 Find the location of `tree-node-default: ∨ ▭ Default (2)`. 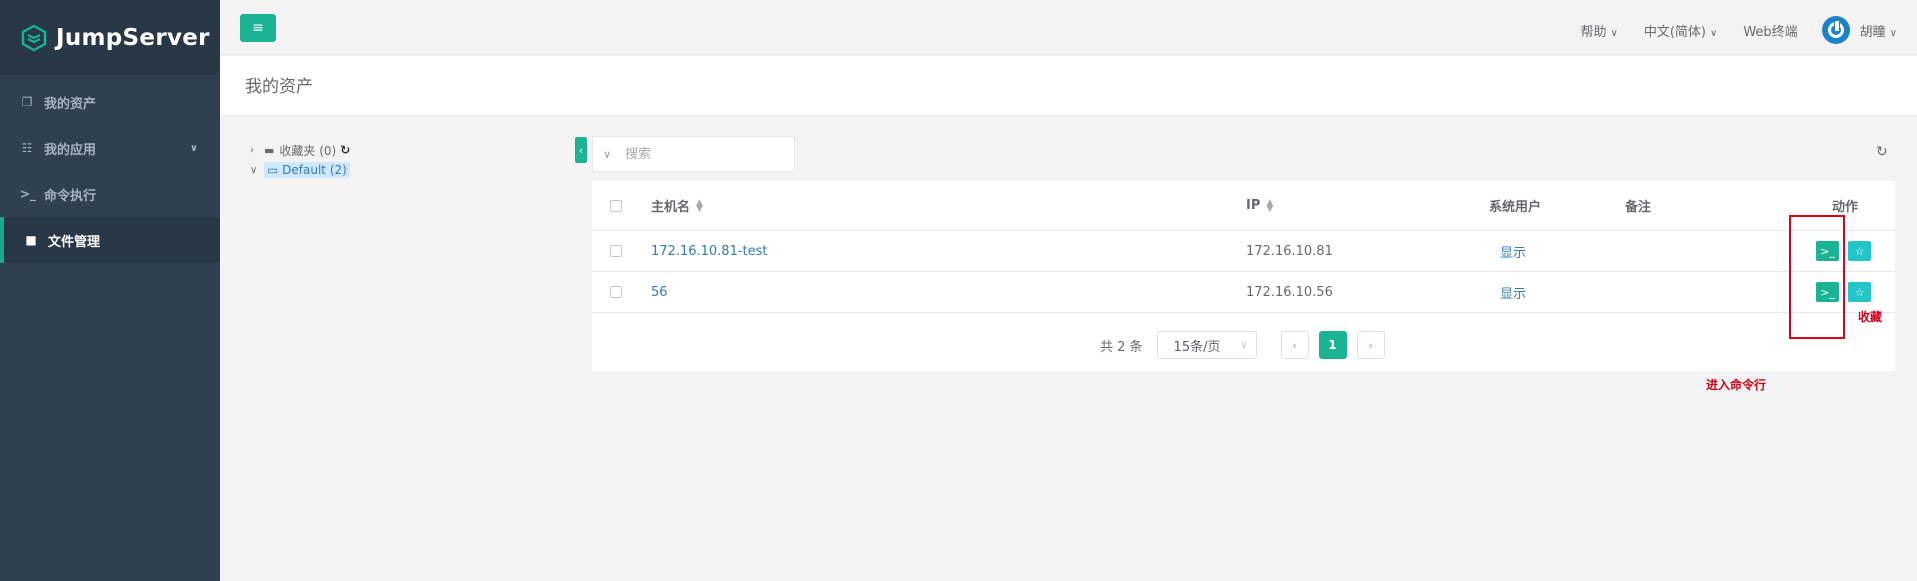

tree-node-default: ∨ ▭ Default (2) is located at coordinates (300, 170).